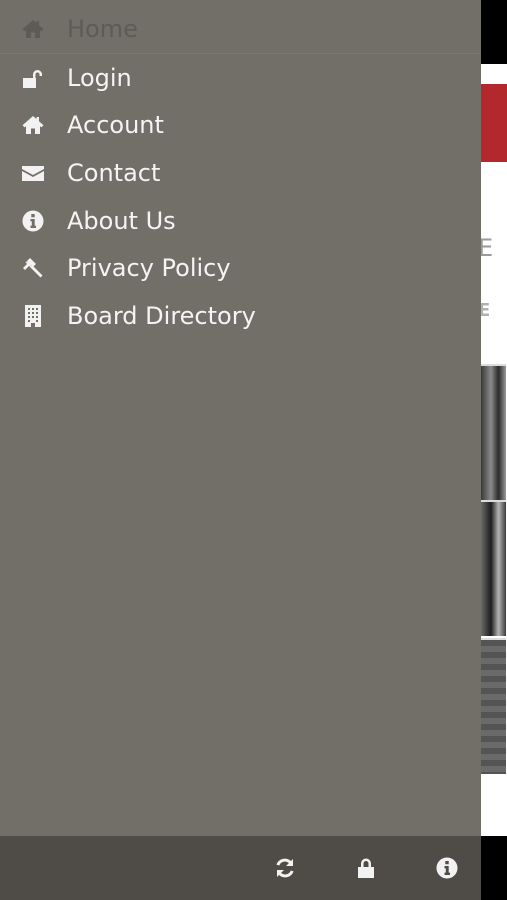  Describe the element at coordinates (99, 77) in the screenshot. I see `menu-item-label: Login` at that location.